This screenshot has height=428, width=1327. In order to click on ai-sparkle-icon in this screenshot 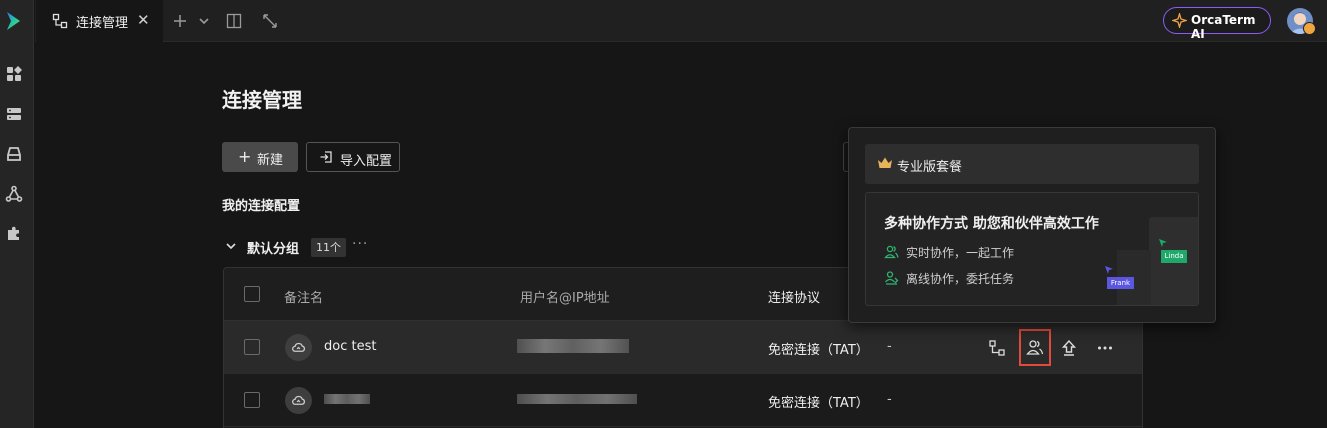, I will do `click(1179, 20)`.